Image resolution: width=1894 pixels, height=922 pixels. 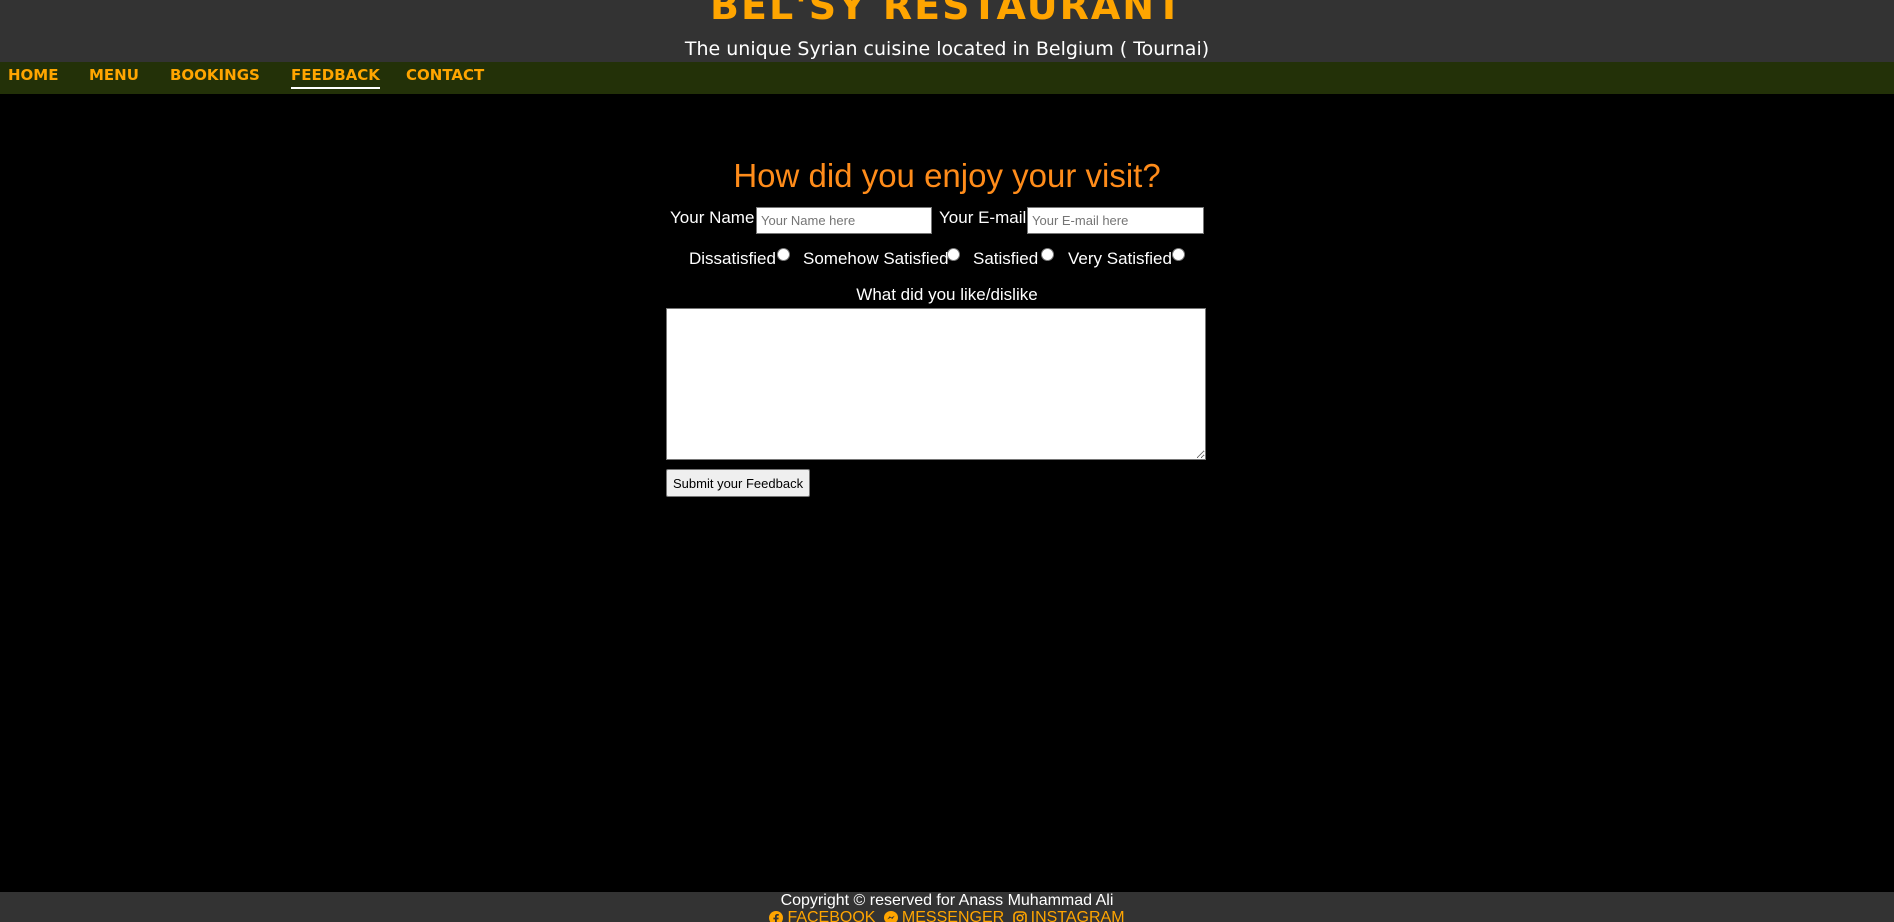 I want to click on nav-item-menu: MENU, so click(x=114, y=76).